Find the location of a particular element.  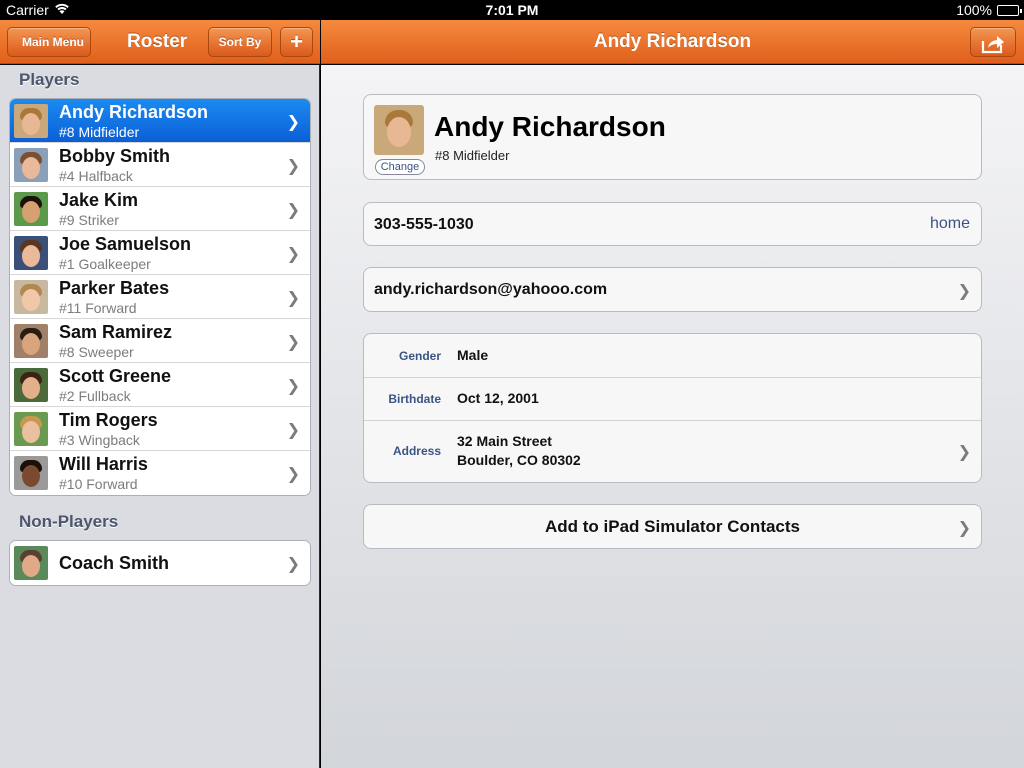

roster-title: Roster is located at coordinates (157, 41).